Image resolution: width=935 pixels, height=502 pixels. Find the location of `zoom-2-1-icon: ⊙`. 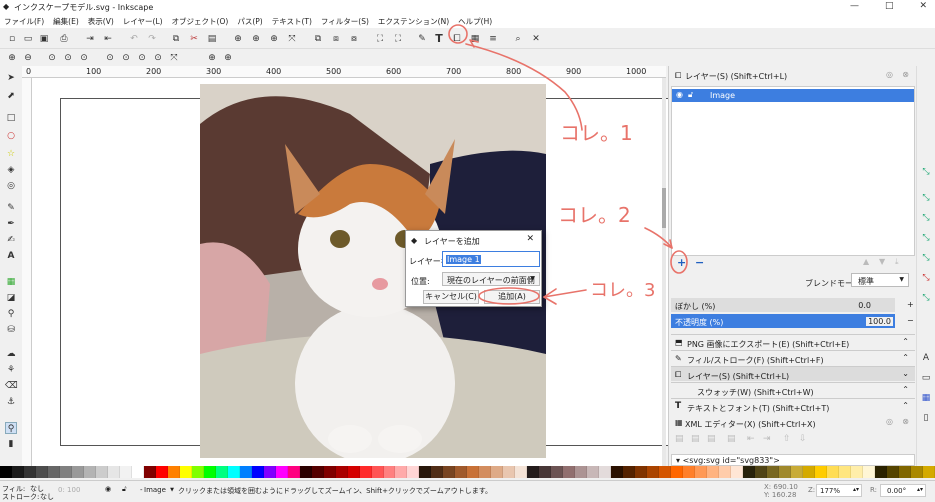

zoom-2-1-icon: ⊙ is located at coordinates (84, 58).